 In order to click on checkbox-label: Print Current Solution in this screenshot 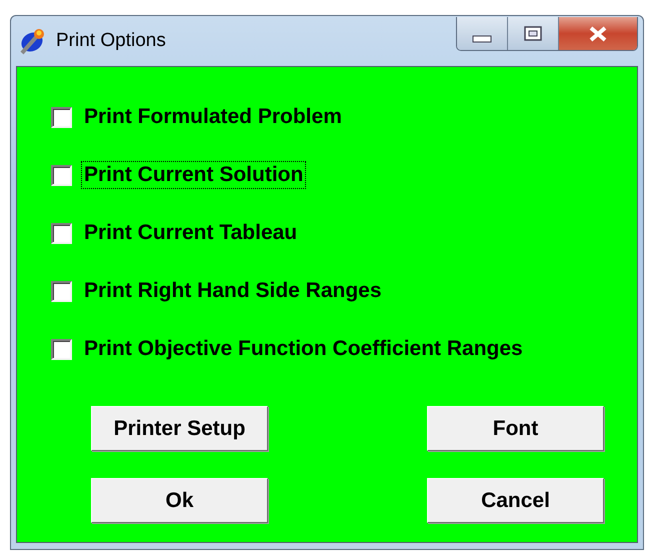, I will do `click(193, 175)`.